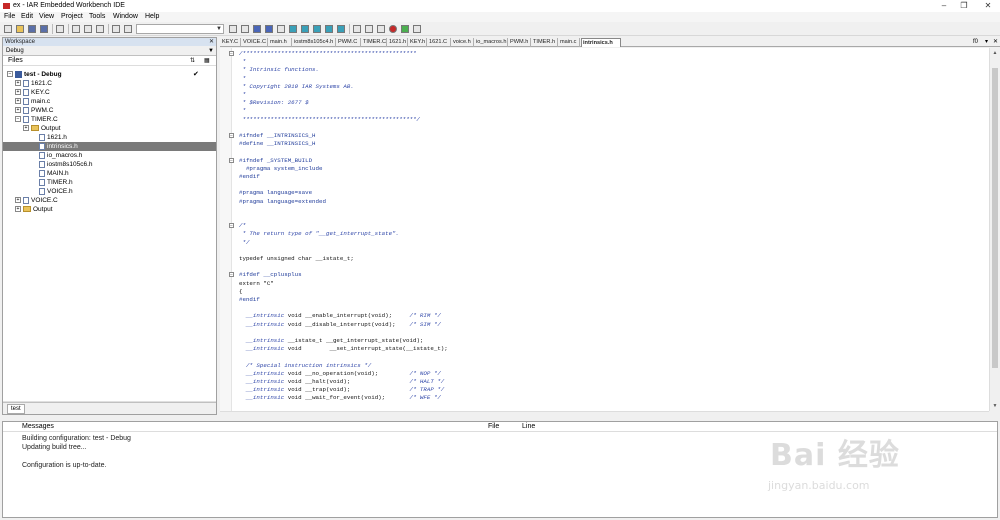 The width and height of the screenshot is (1000, 520). I want to click on configuration-select: Debug ▼, so click(109, 51).